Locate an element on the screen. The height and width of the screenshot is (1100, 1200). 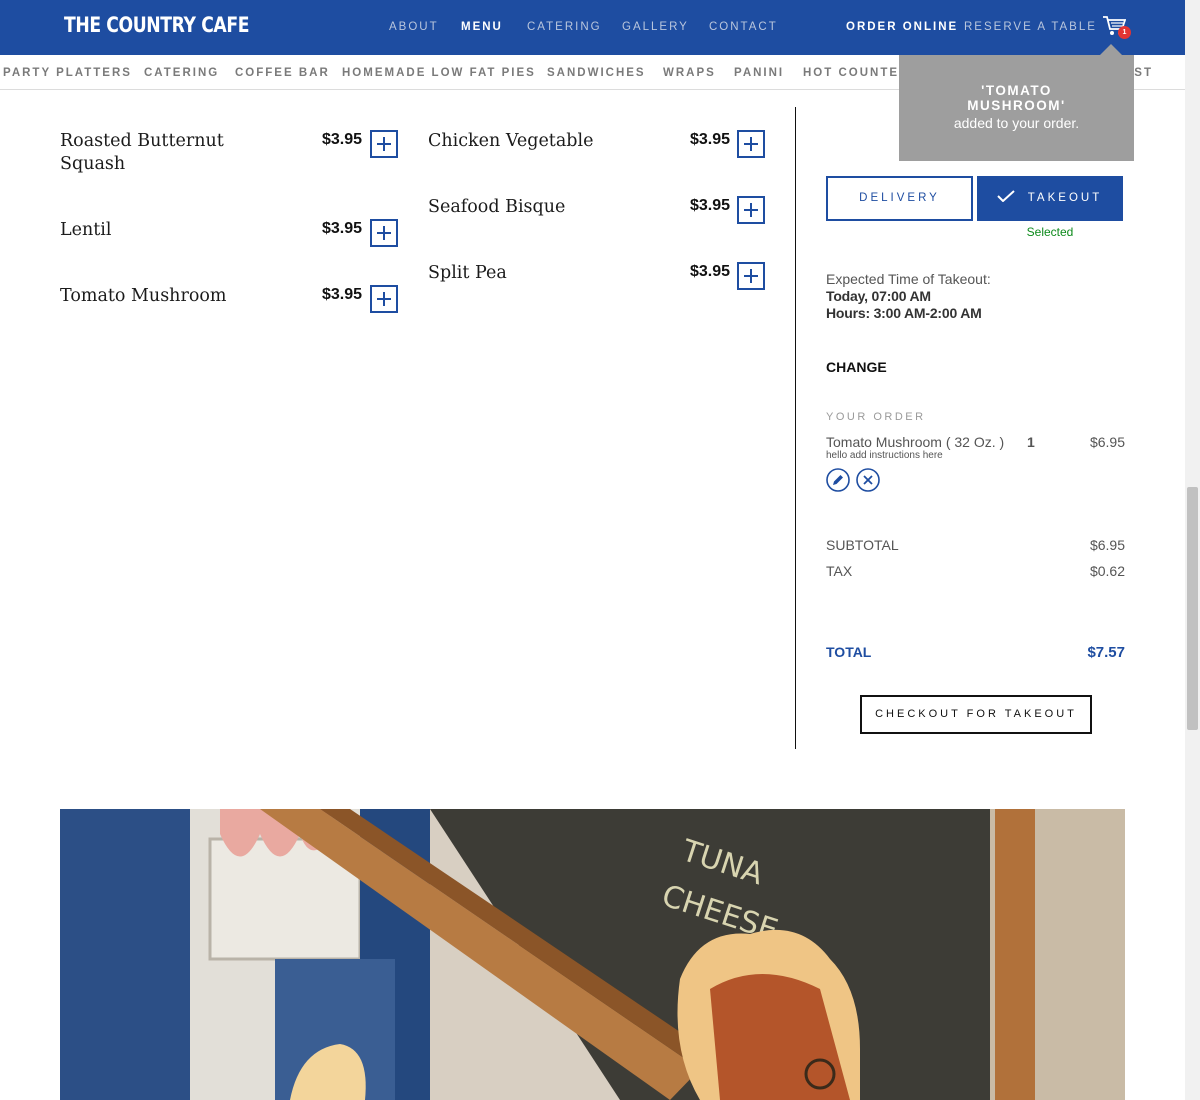
category-sandwiches: SANDWICHES is located at coordinates (596, 73).